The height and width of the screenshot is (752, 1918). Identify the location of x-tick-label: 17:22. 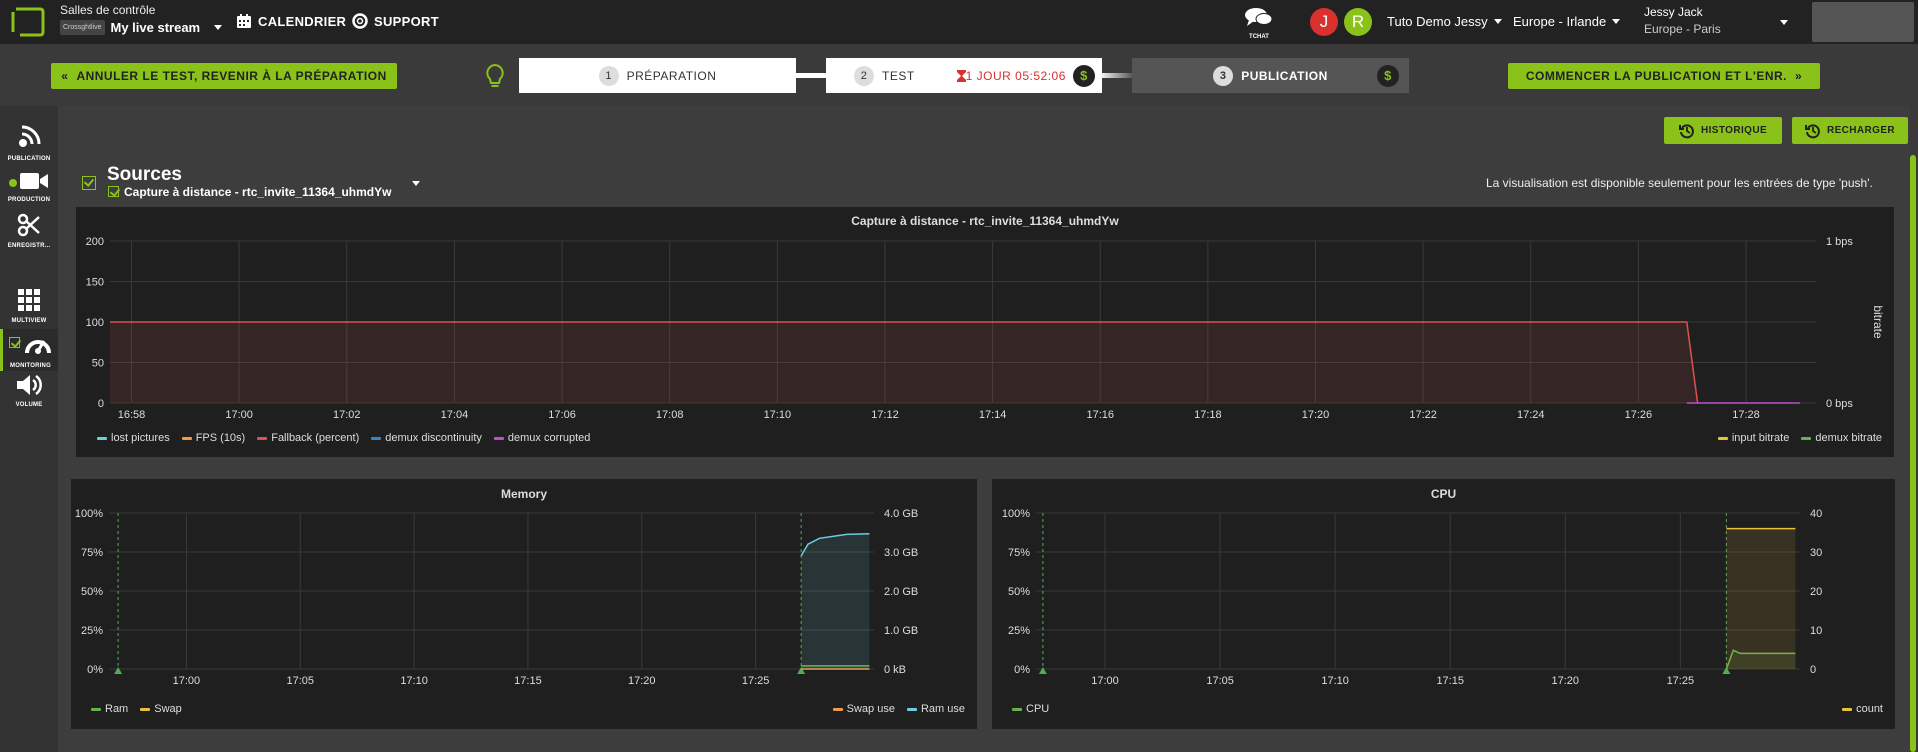
(1423, 415).